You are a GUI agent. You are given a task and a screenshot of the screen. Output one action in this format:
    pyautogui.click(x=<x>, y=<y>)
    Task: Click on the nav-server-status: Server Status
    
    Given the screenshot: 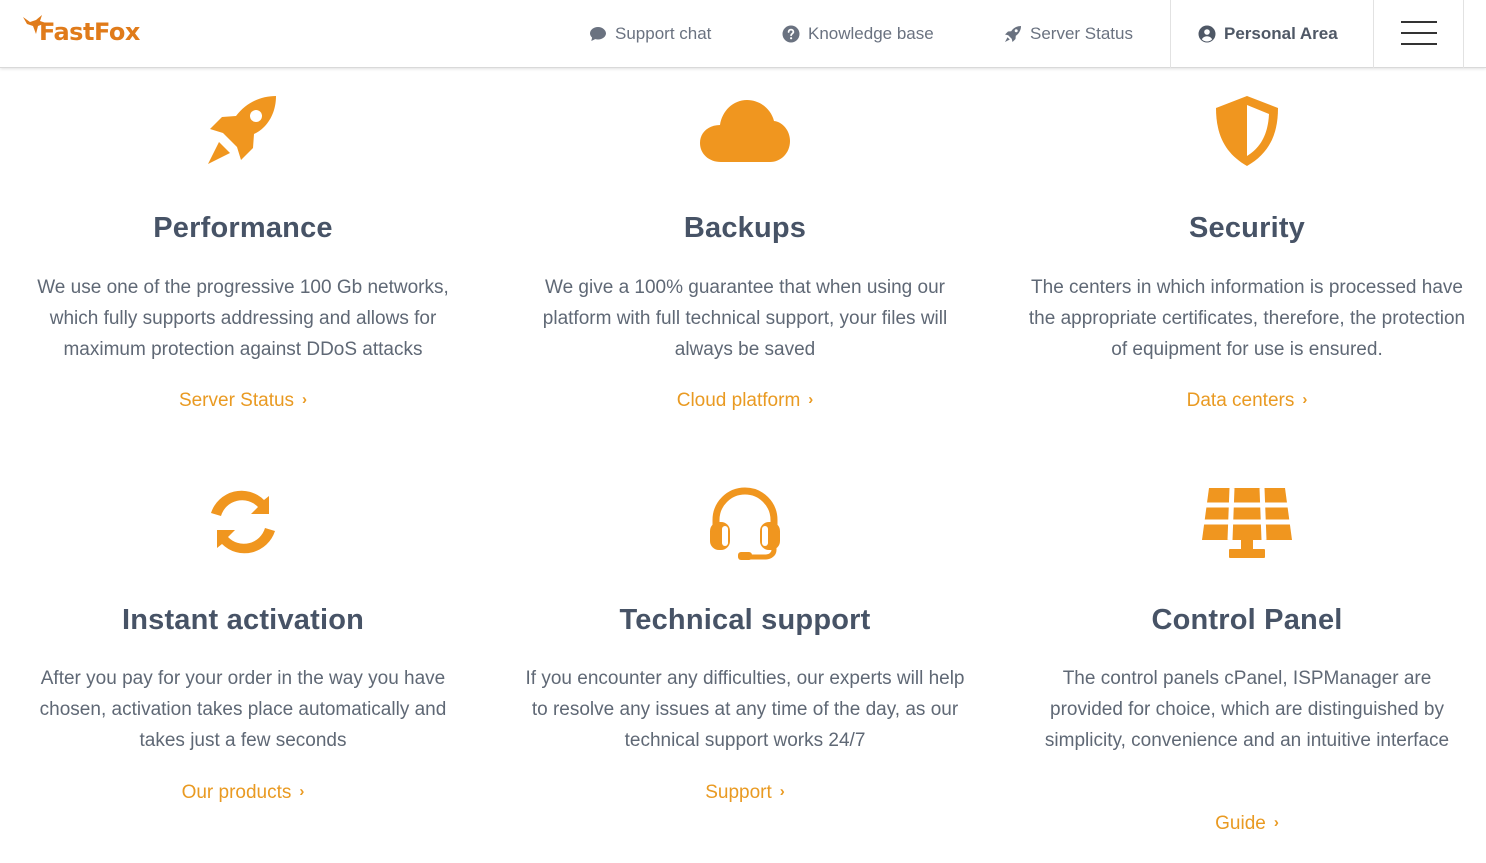 What is the action you would take?
    pyautogui.click(x=1068, y=34)
    